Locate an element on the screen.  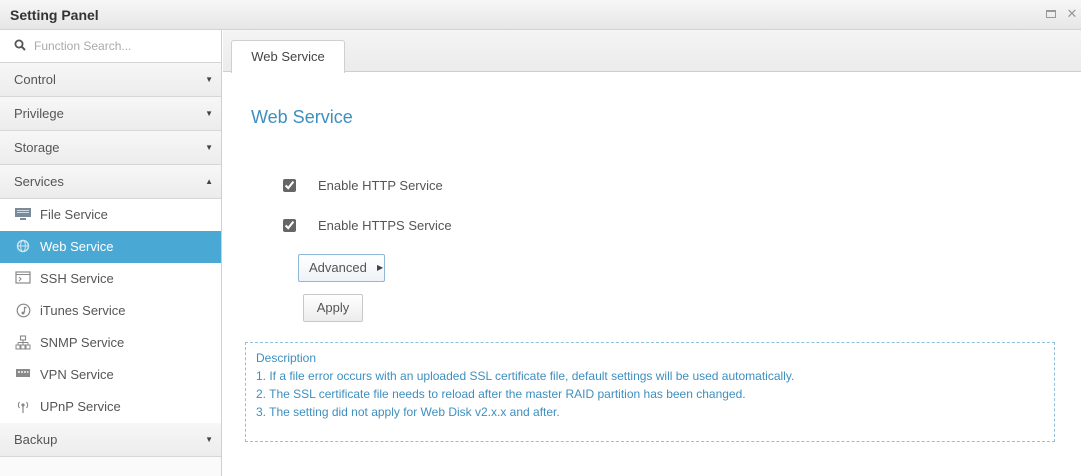
sidebar-item-label: File Service is located at coordinates (74, 214).